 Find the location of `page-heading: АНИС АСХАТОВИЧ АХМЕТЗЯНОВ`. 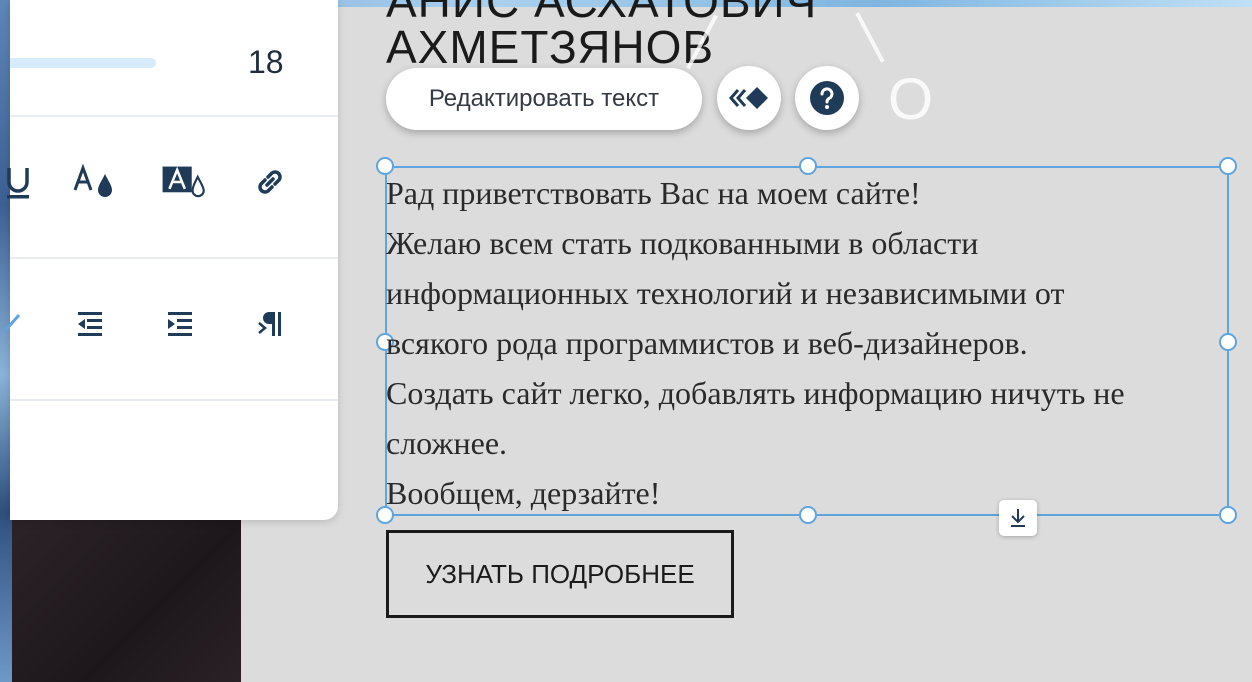

page-heading: АНИС АСХАТОВИЧ АХМЕТЗЯНОВ is located at coordinates (601, 35).